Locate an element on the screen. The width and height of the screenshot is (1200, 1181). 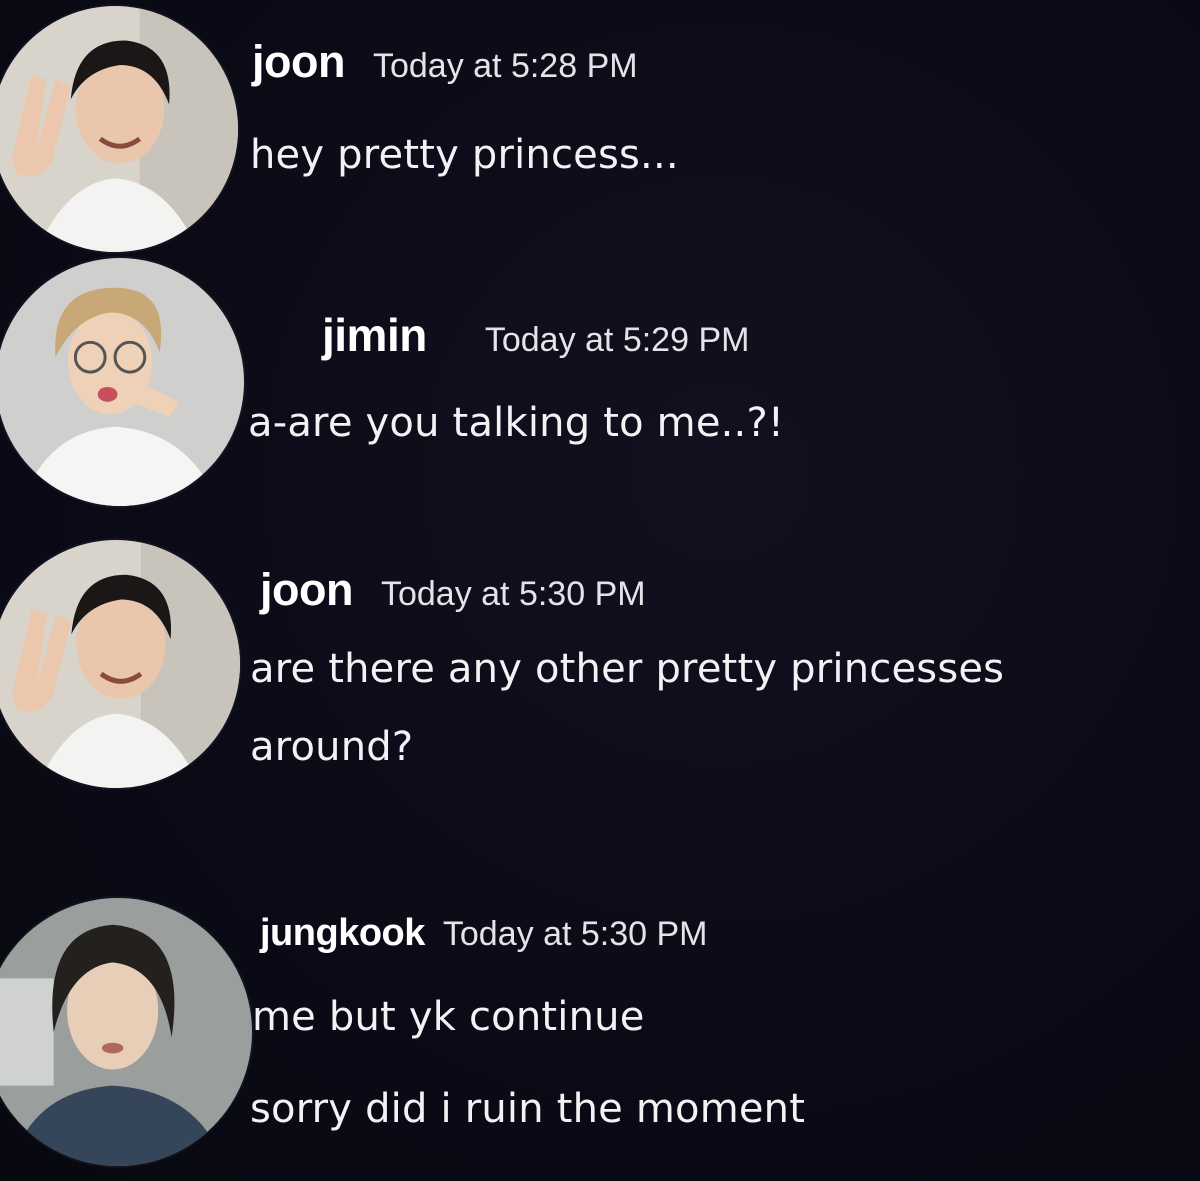
message-text: a-are you talking to me..?! is located at coordinates (516, 423).